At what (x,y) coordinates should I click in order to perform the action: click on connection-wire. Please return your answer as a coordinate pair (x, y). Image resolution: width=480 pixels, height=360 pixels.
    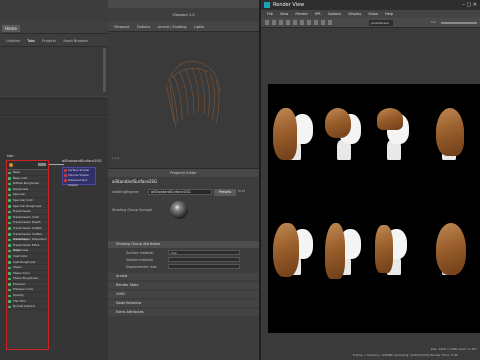
    Looking at the image, I should click on (56, 164).